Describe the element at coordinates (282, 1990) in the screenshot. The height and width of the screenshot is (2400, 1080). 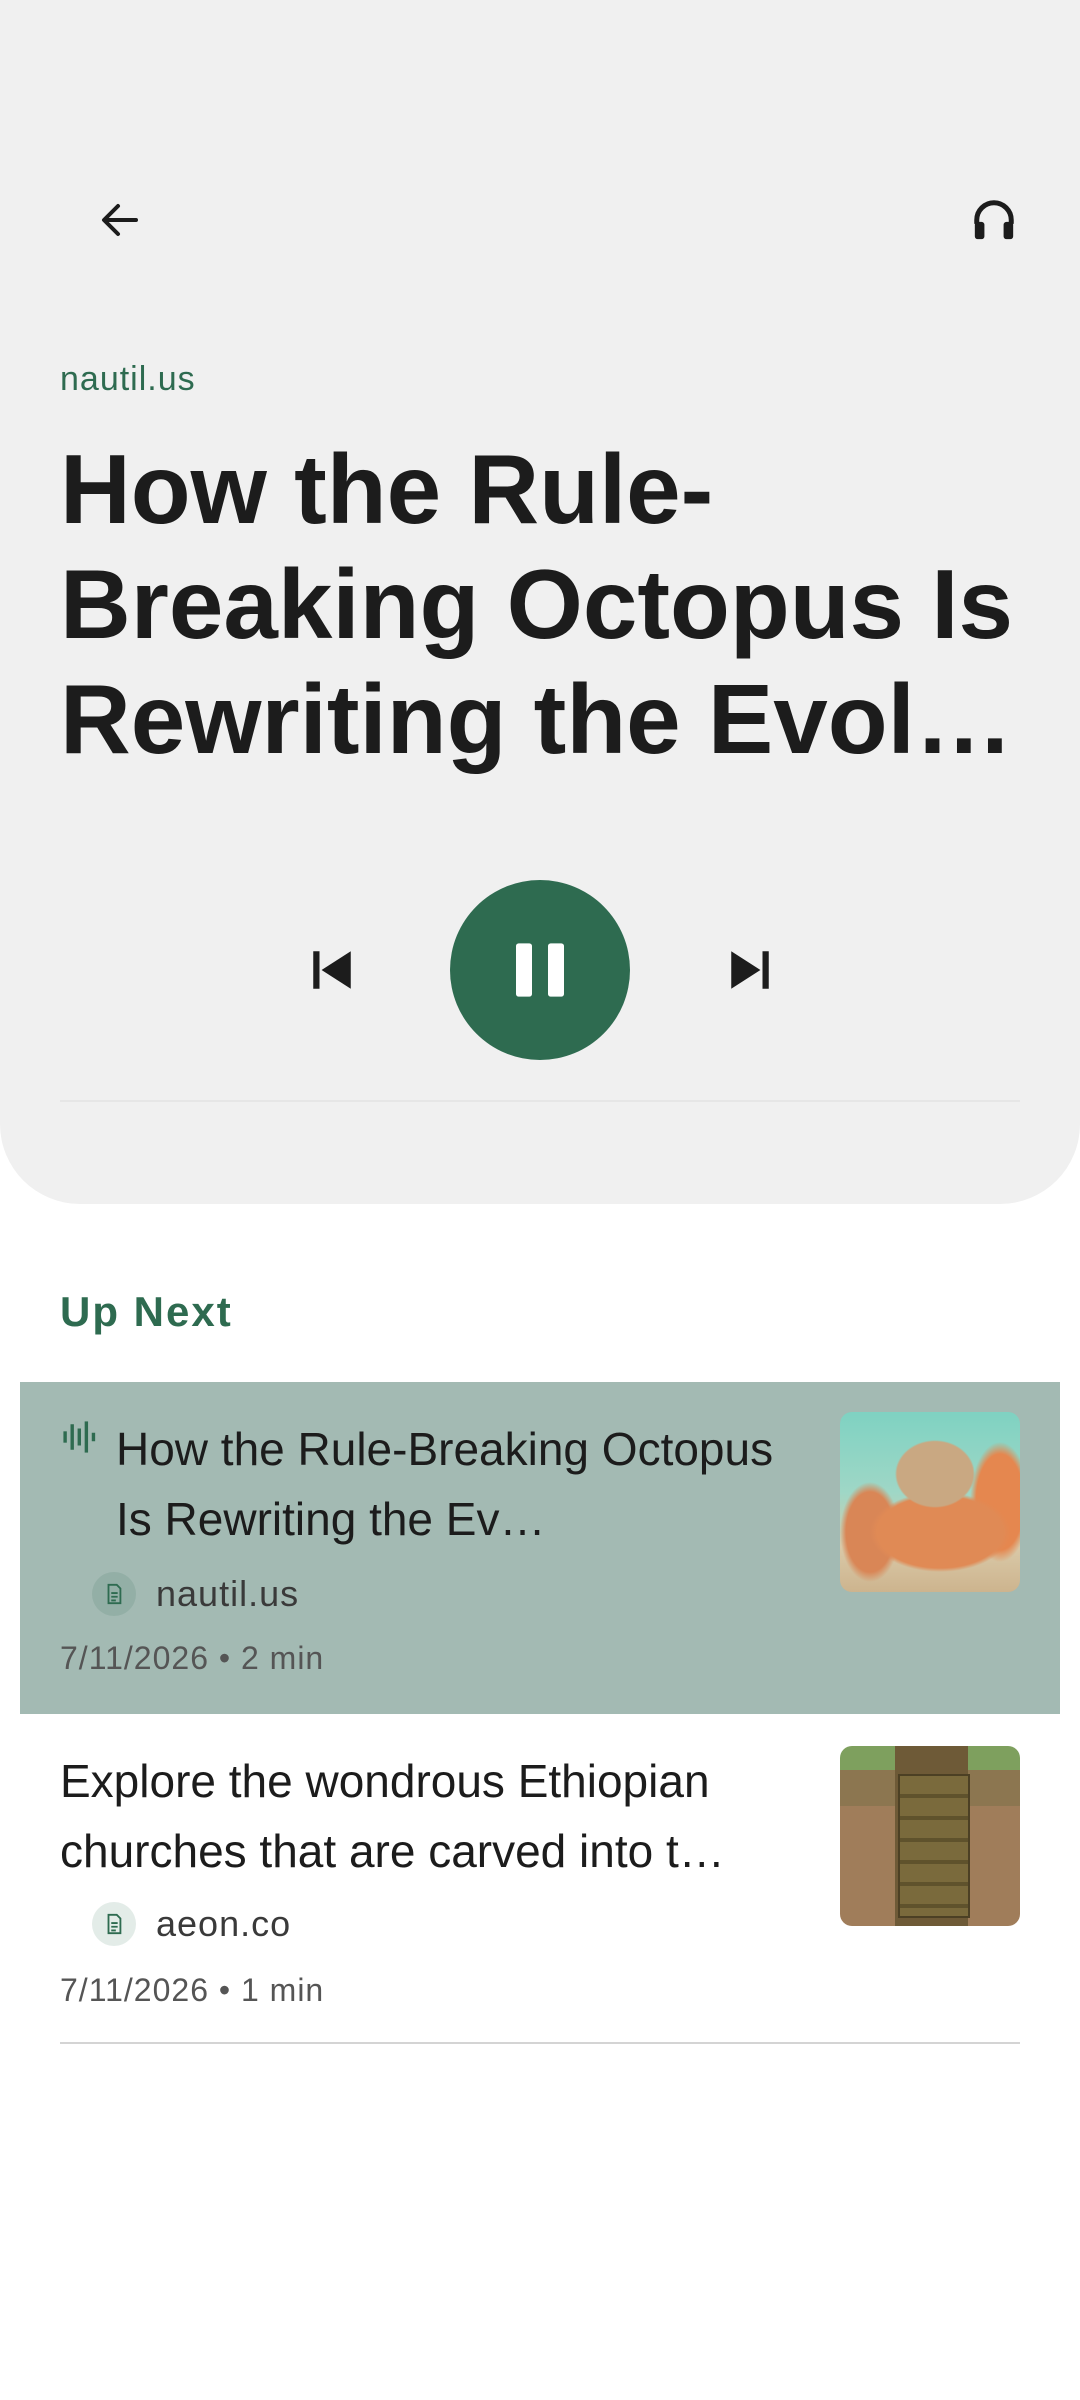
I see `list-item-duration: 1 min` at that location.